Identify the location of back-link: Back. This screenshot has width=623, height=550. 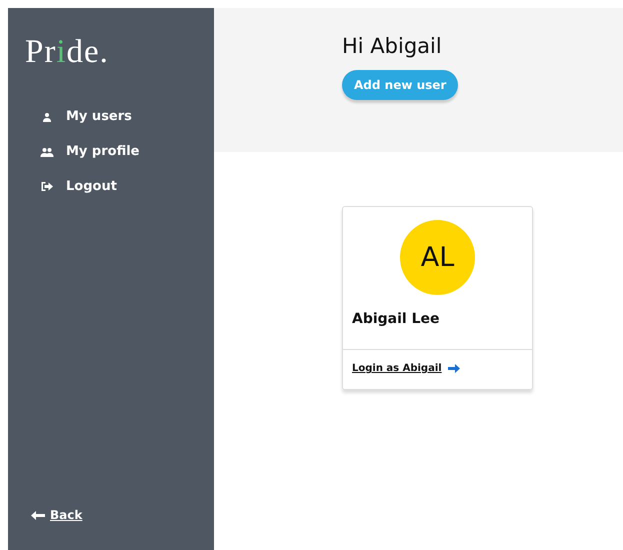
(56, 515).